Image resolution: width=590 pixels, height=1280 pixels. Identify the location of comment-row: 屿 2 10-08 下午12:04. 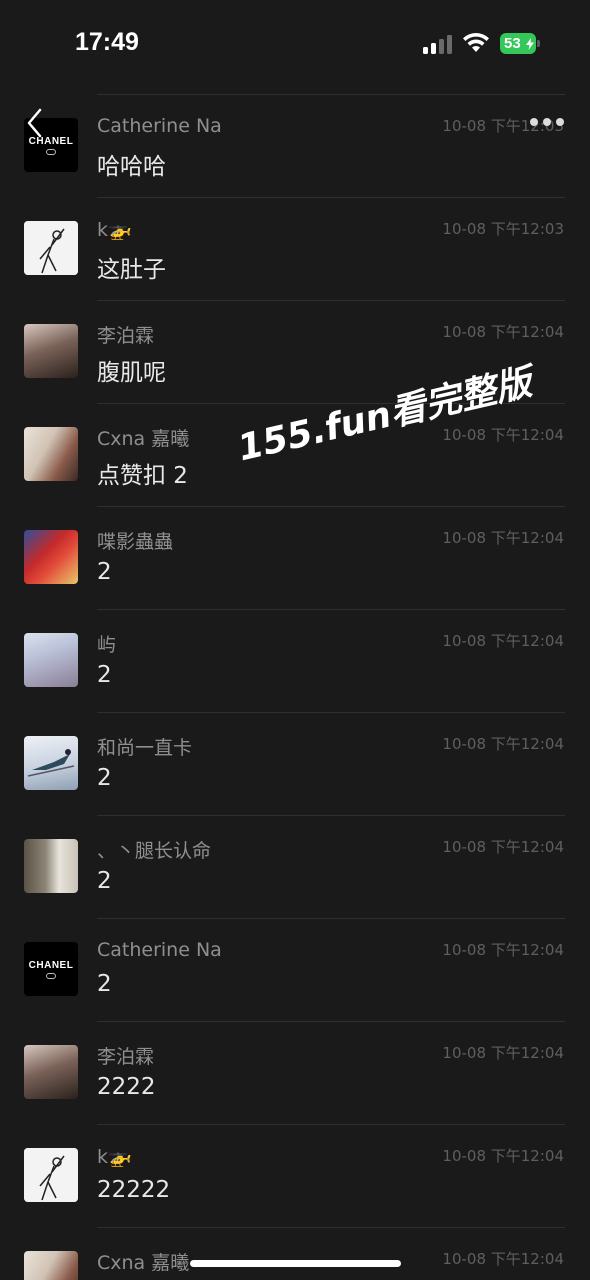
(295, 661).